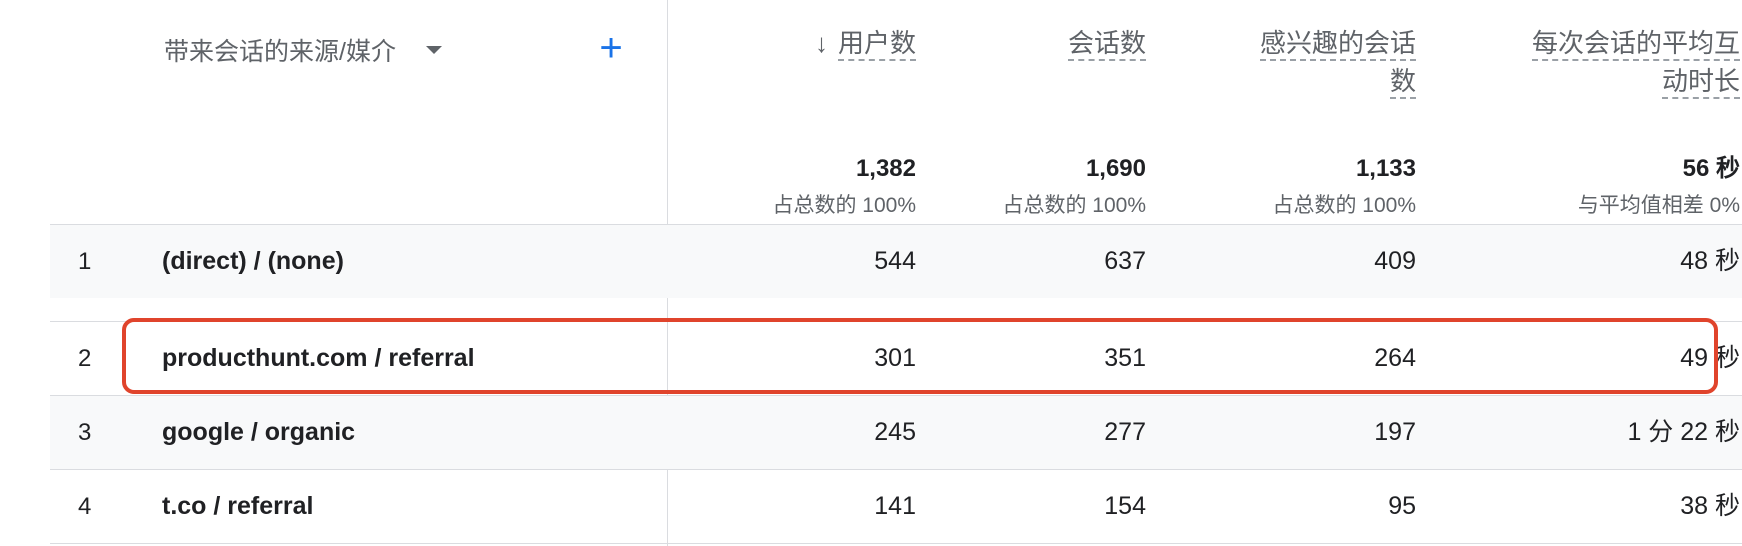 Image resolution: width=1742 pixels, height=546 pixels. Describe the element at coordinates (1710, 358) in the screenshot. I see `row-avg-engagement-time: 49 秒` at that location.